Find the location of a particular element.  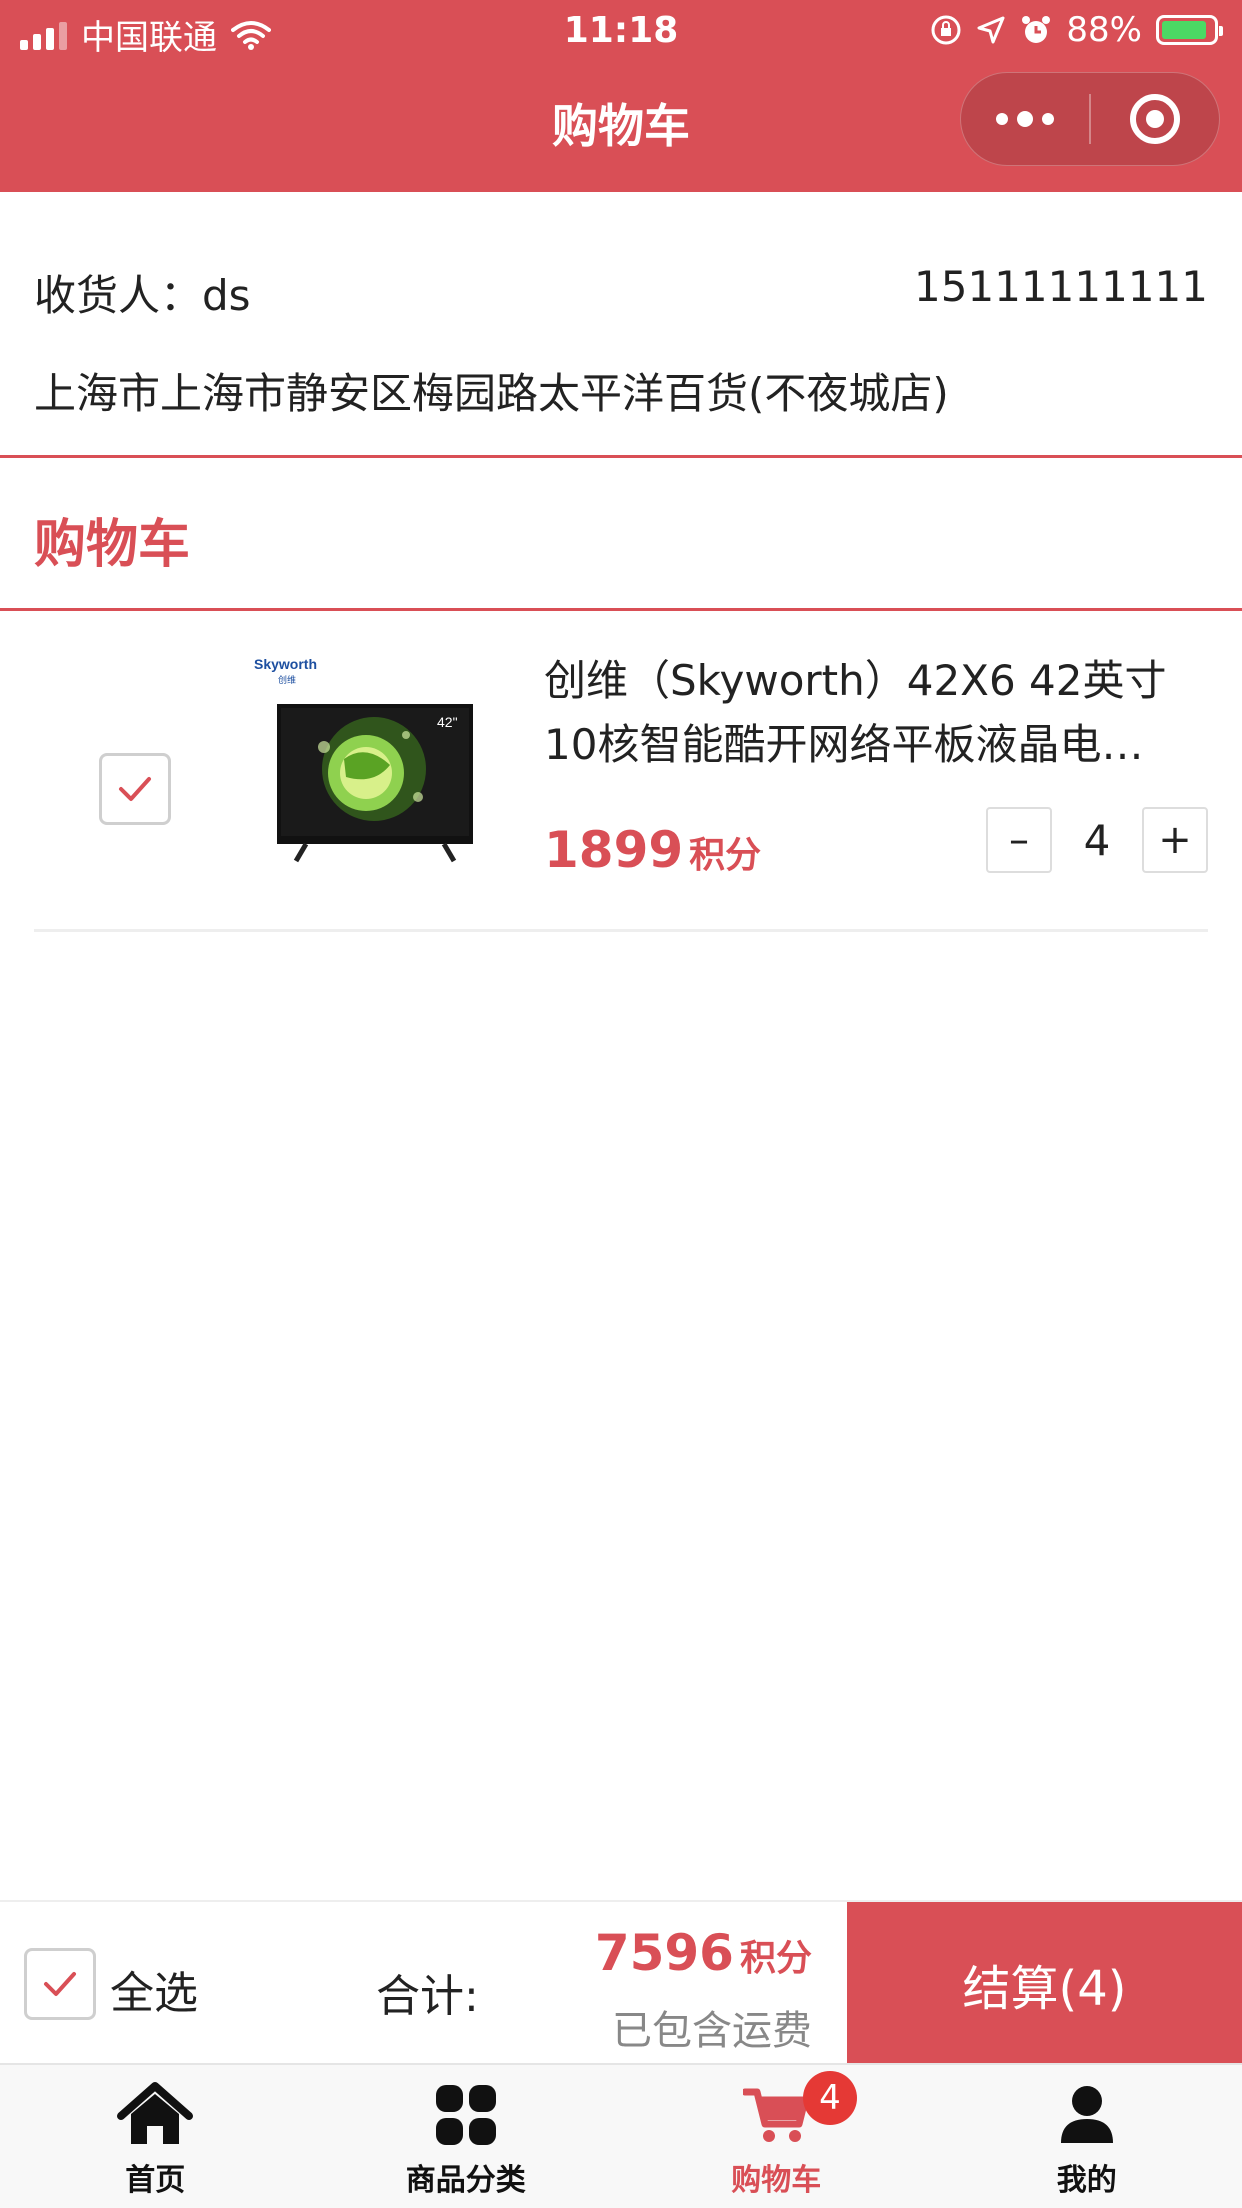

product-price: 1899 积分 is located at coordinates (652, 850).